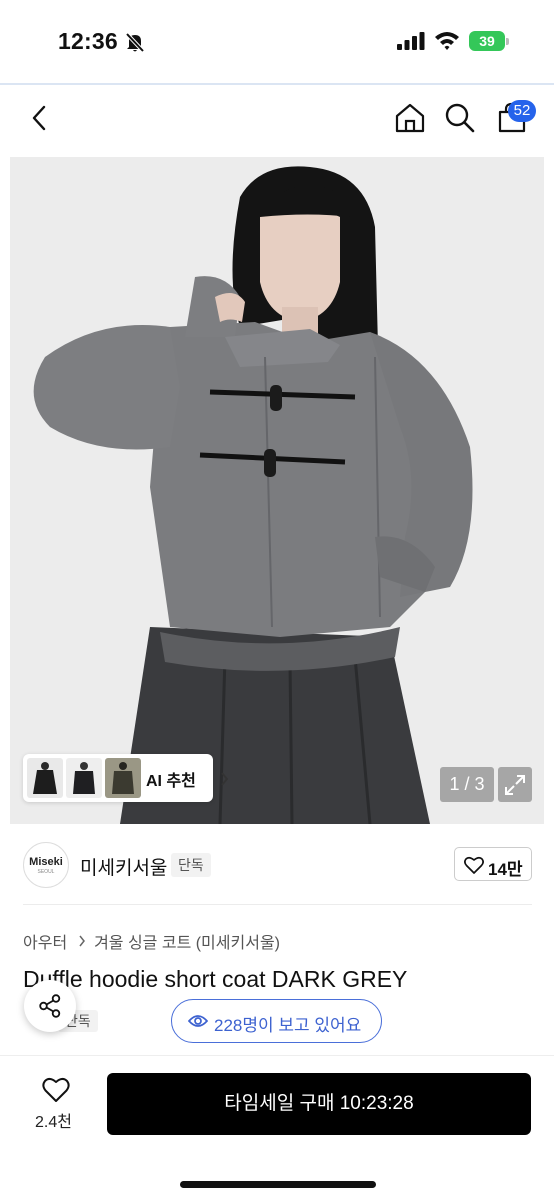 The width and height of the screenshot is (554, 1200). What do you see at coordinates (171, 781) in the screenshot?
I see `ai-recommend-label: AI 추천` at bounding box center [171, 781].